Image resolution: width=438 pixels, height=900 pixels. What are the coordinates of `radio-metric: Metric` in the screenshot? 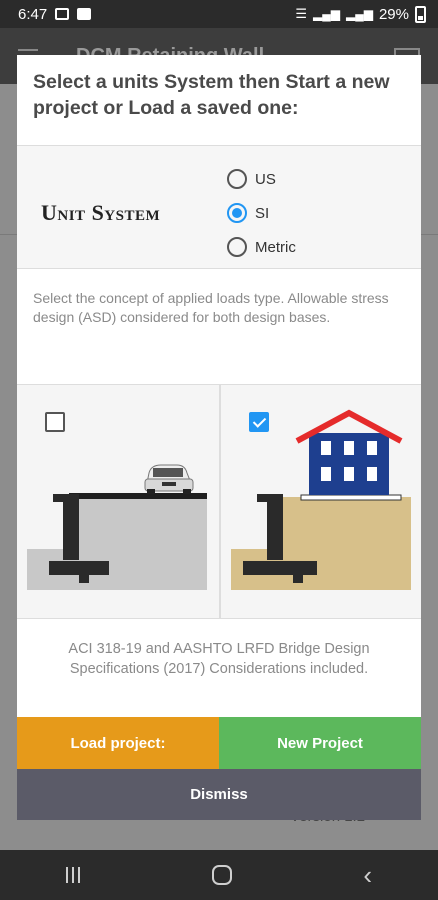 It's located at (261, 247).